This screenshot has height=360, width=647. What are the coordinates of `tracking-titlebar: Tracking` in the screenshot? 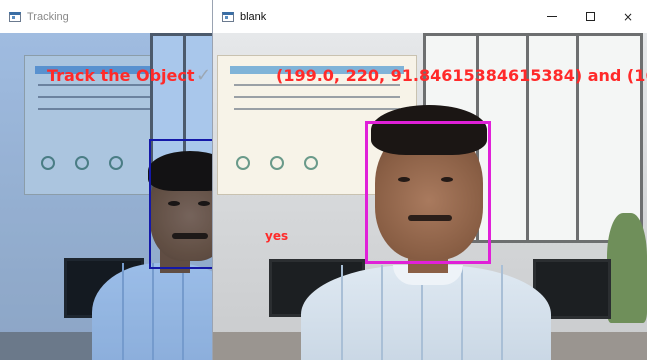 It's located at (110, 16).